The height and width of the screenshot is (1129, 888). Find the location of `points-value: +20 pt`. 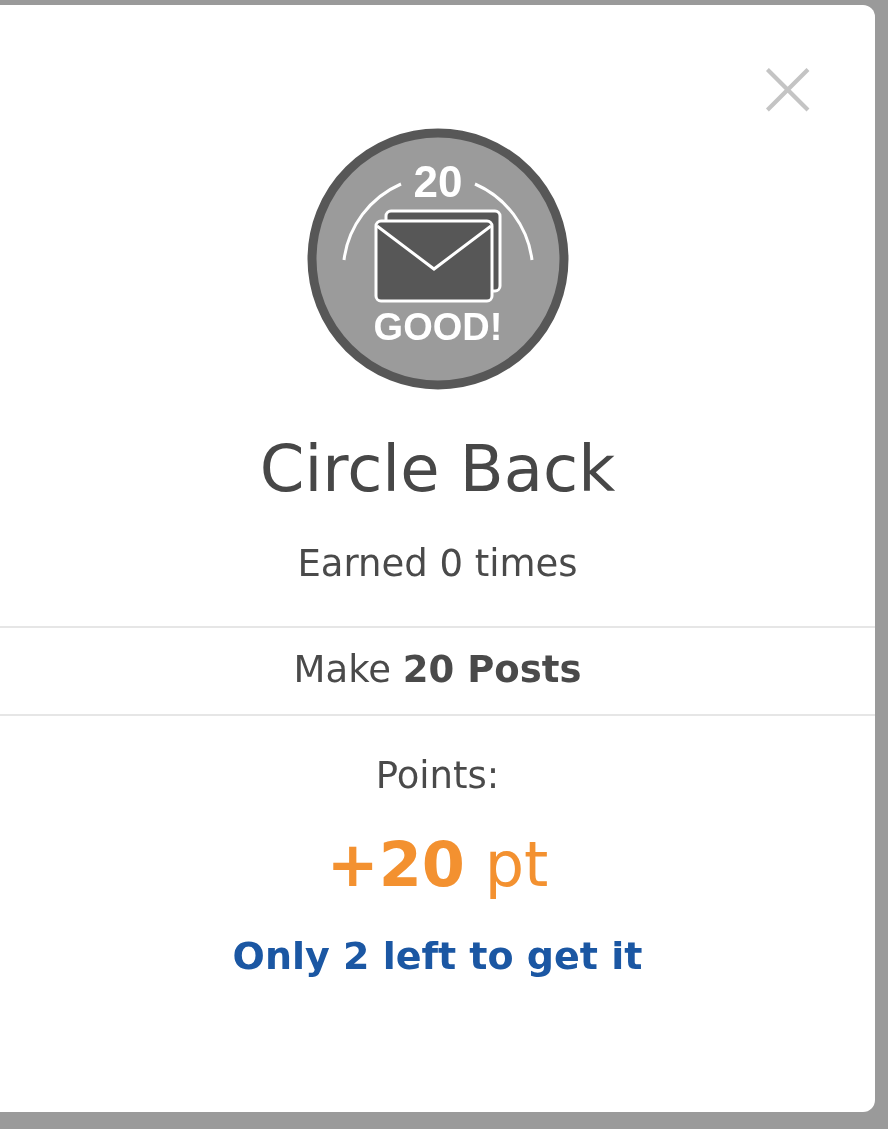

points-value: +20 pt is located at coordinates (437, 865).